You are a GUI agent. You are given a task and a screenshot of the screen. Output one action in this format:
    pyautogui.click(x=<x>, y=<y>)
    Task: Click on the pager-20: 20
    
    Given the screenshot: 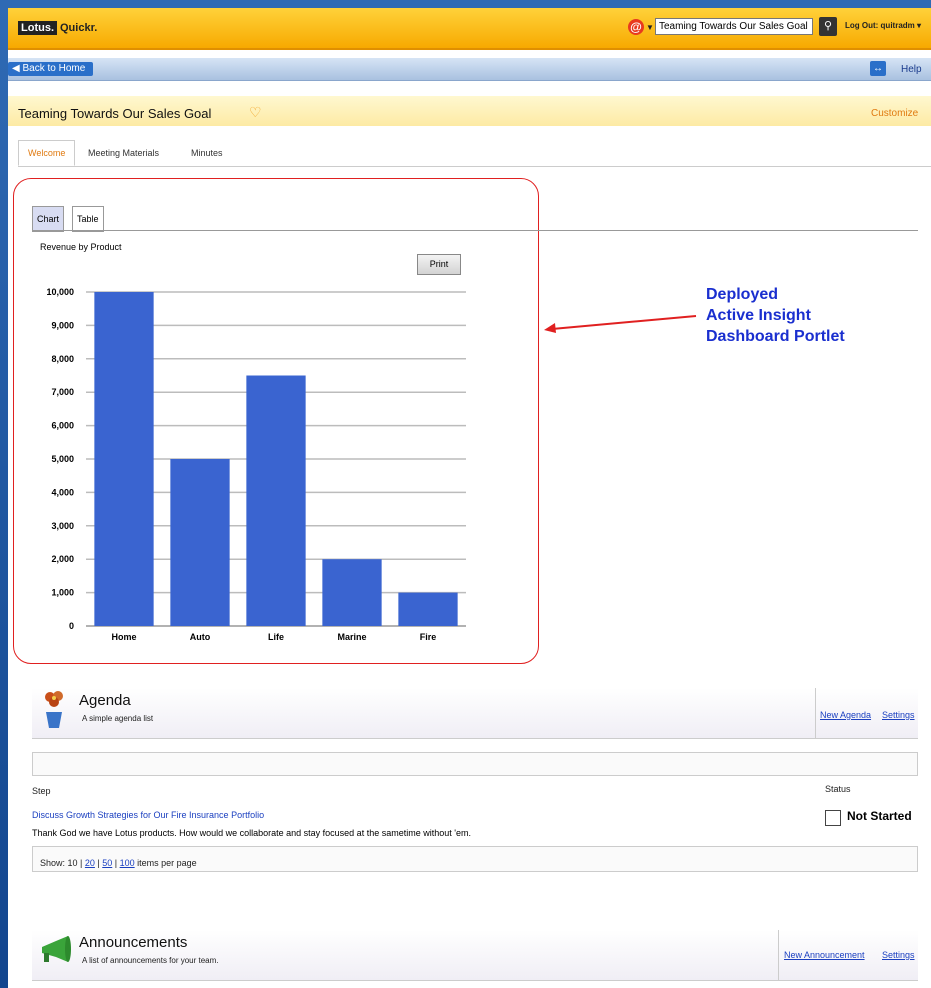 What is the action you would take?
    pyautogui.click(x=90, y=863)
    